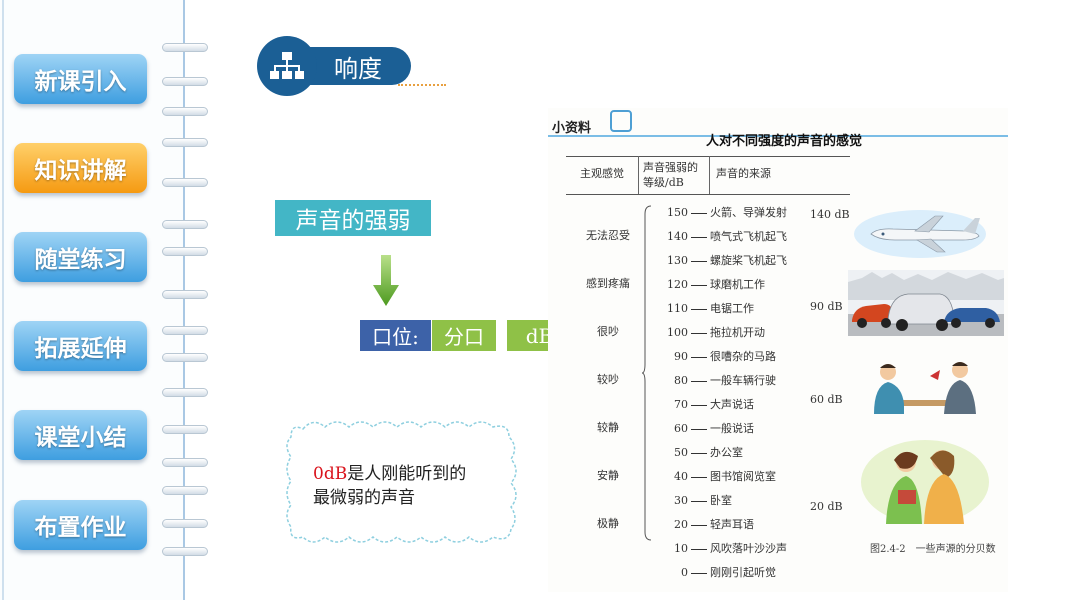 This screenshot has width=1066, height=600. Describe the element at coordinates (933, 549) in the screenshot. I see `figure-caption: 图2.4-2 一些声源的分贝数` at that location.